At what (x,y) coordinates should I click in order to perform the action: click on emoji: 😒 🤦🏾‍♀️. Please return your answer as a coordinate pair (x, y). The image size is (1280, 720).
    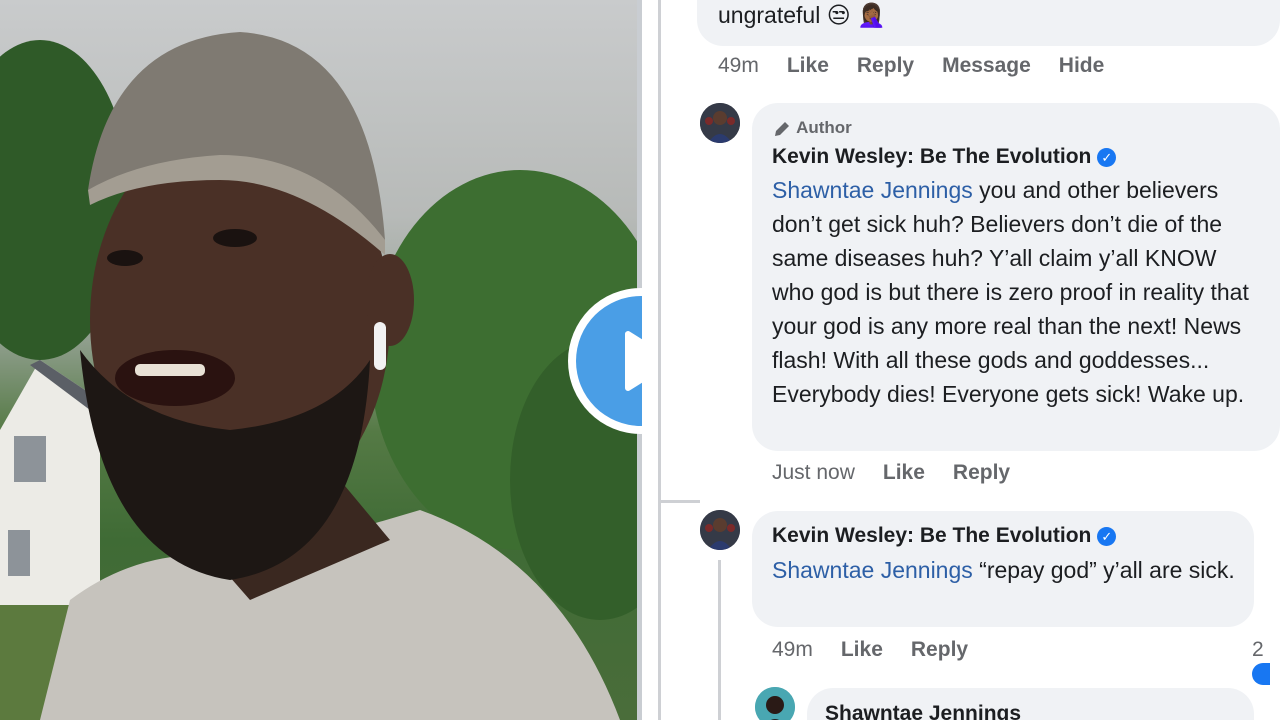
    Looking at the image, I should click on (856, 15).